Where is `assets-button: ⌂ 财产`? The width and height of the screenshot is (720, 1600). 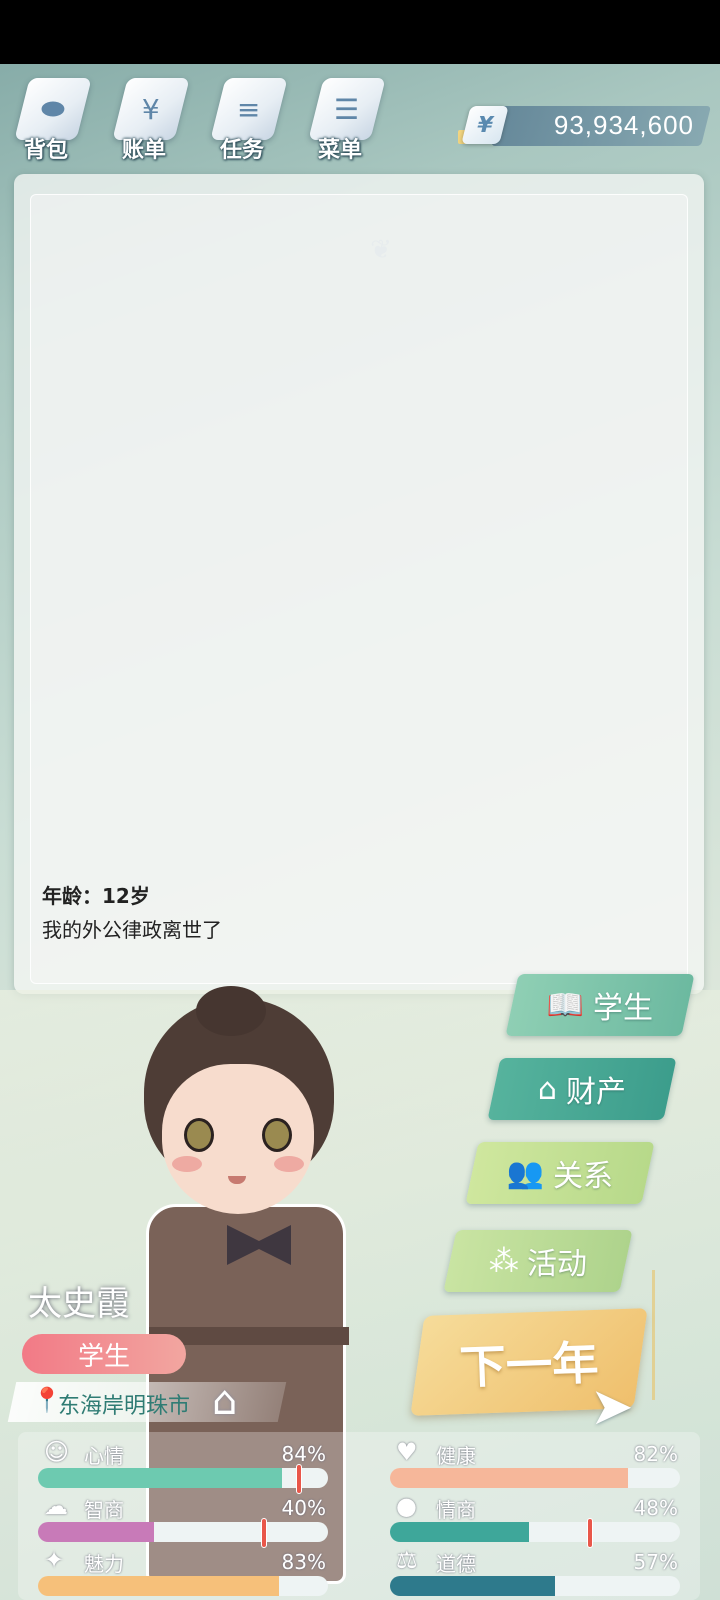 assets-button: ⌂ 财产 is located at coordinates (582, 1089).